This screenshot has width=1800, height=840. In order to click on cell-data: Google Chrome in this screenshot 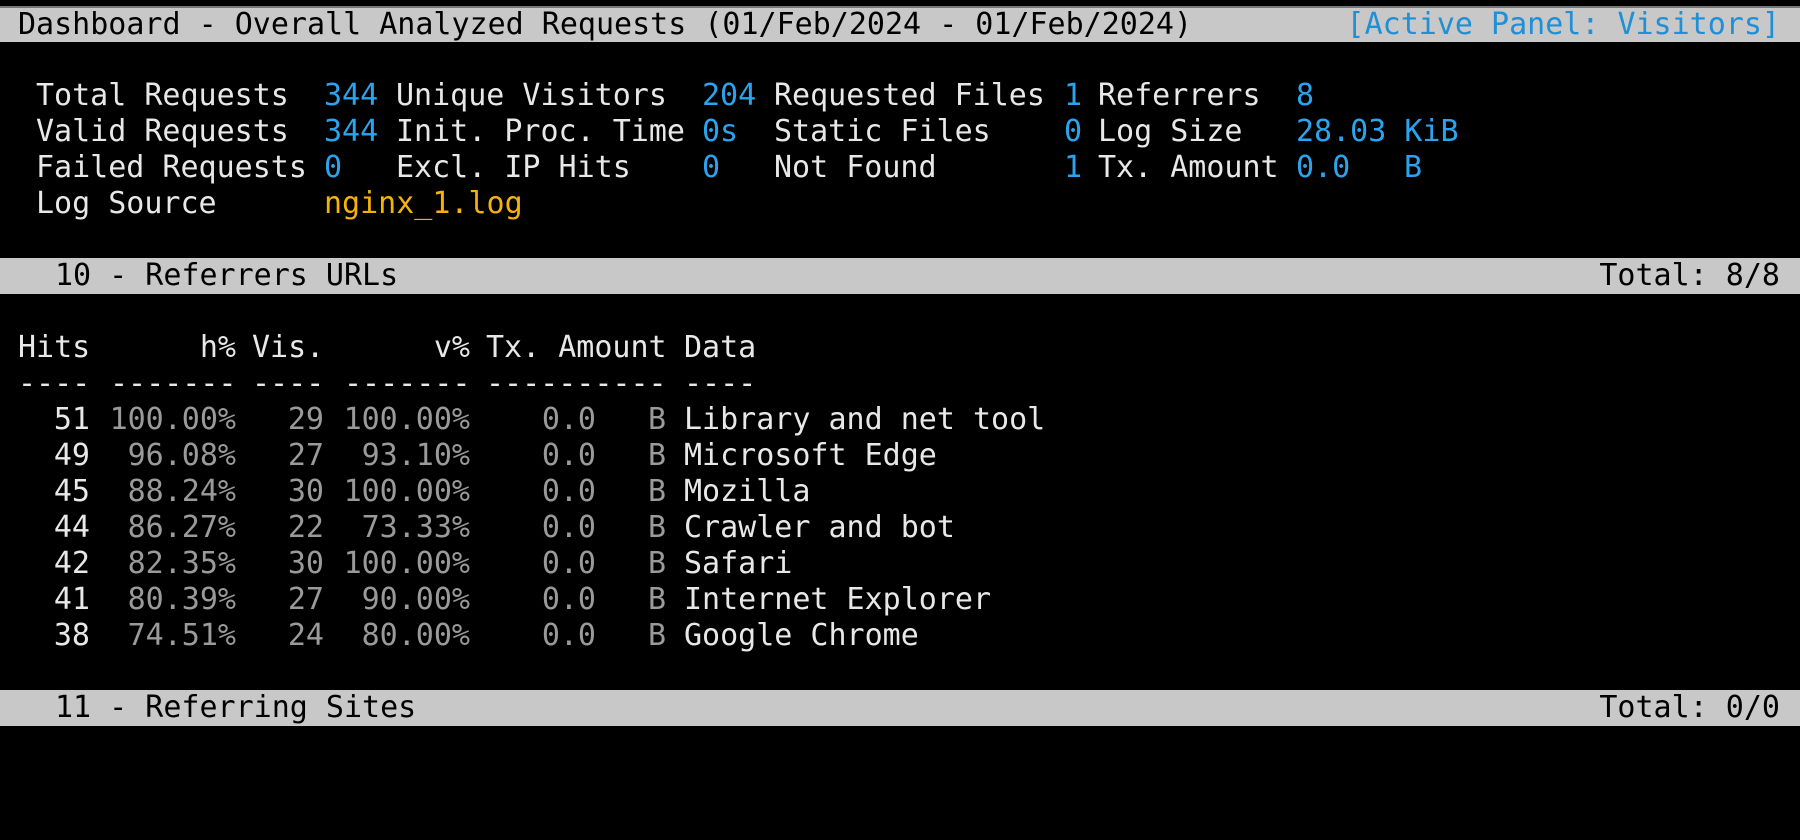, I will do `click(801, 635)`.